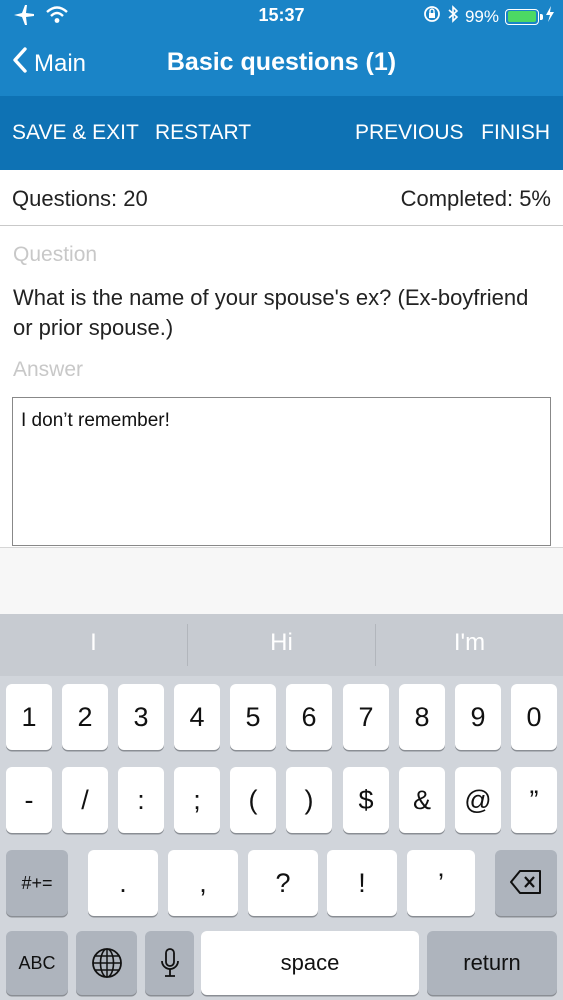 This screenshot has width=563, height=1000. Describe the element at coordinates (80, 198) in the screenshot. I see `questions-count: Questions: 20` at that location.